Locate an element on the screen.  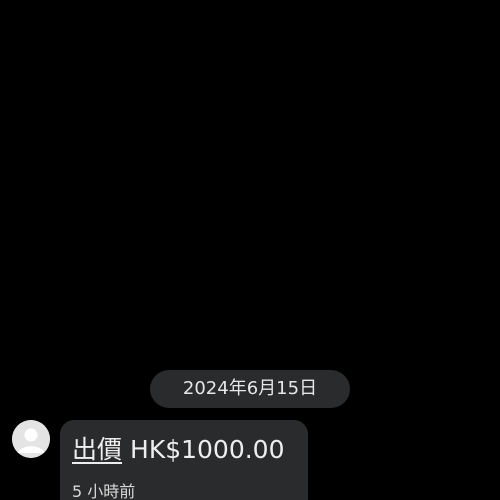
default-user-avatar-icon is located at coordinates (31, 439).